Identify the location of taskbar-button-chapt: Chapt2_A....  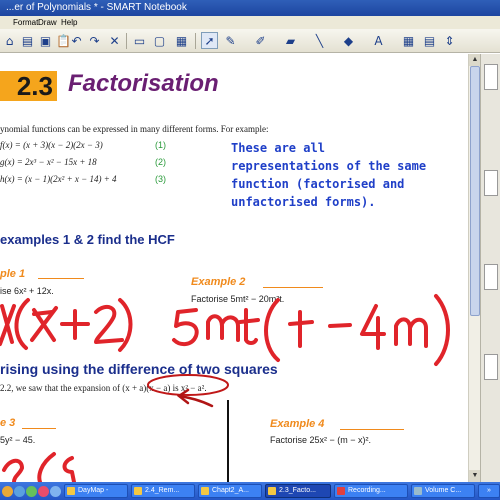
(230, 491).